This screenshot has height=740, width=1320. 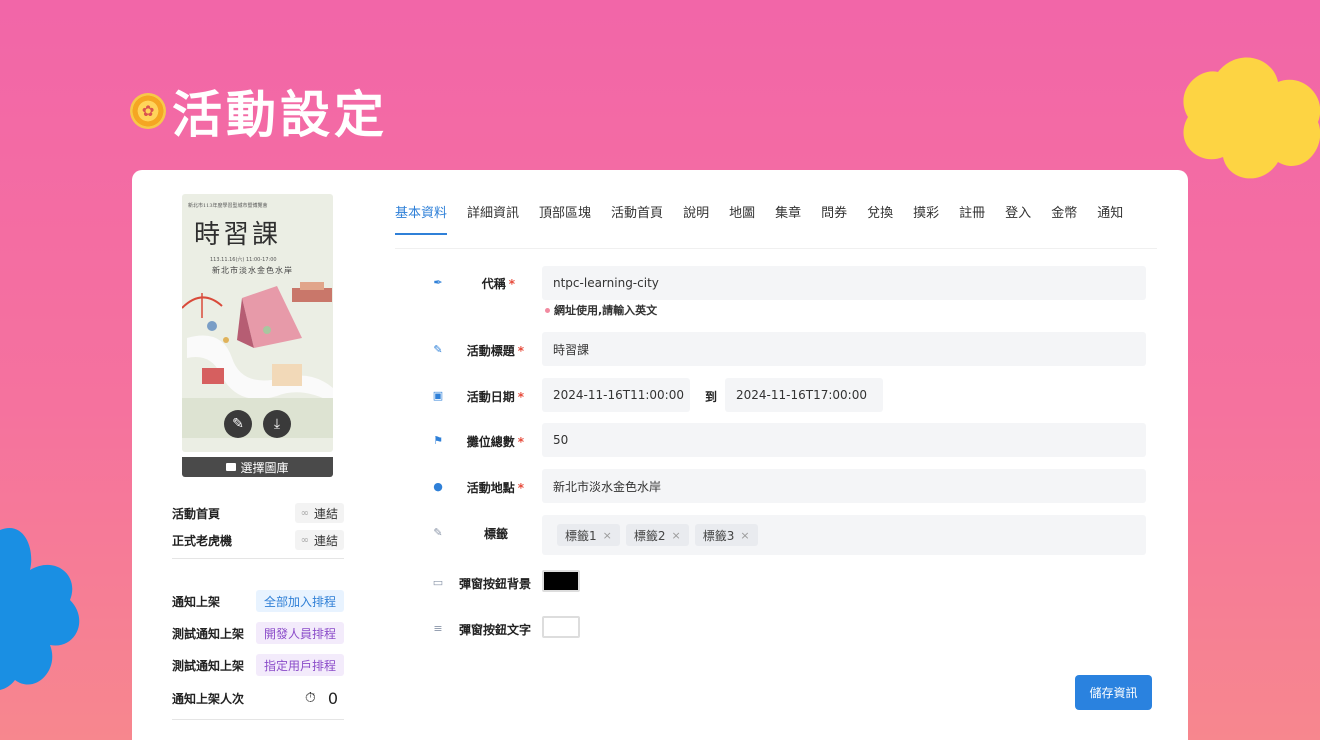 I want to click on popup-bg-color-picker, so click(x=561, y=581).